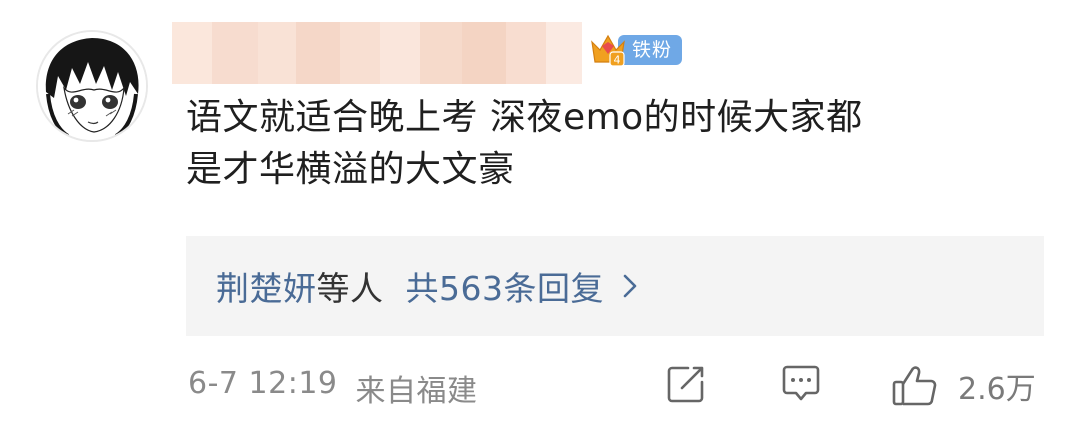 This screenshot has height=432, width=1080. What do you see at coordinates (914, 386) in the screenshot?
I see `thumbs-up-icon` at bounding box center [914, 386].